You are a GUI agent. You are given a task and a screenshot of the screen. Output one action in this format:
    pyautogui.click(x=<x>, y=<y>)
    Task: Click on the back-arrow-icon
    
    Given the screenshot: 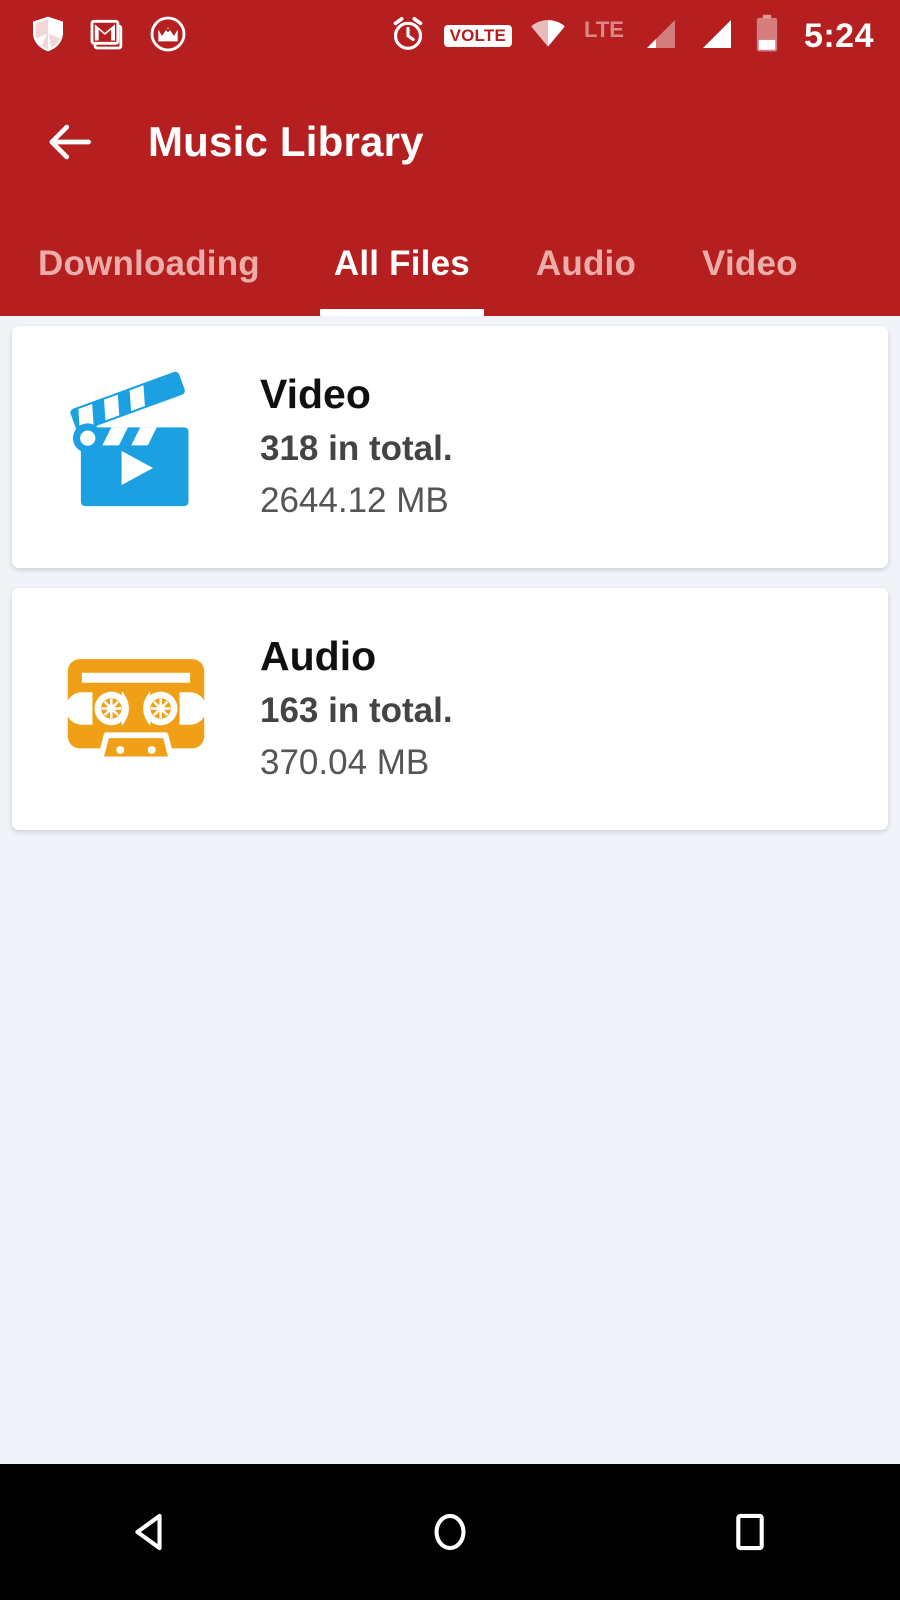 What is the action you would take?
    pyautogui.click(x=70, y=142)
    